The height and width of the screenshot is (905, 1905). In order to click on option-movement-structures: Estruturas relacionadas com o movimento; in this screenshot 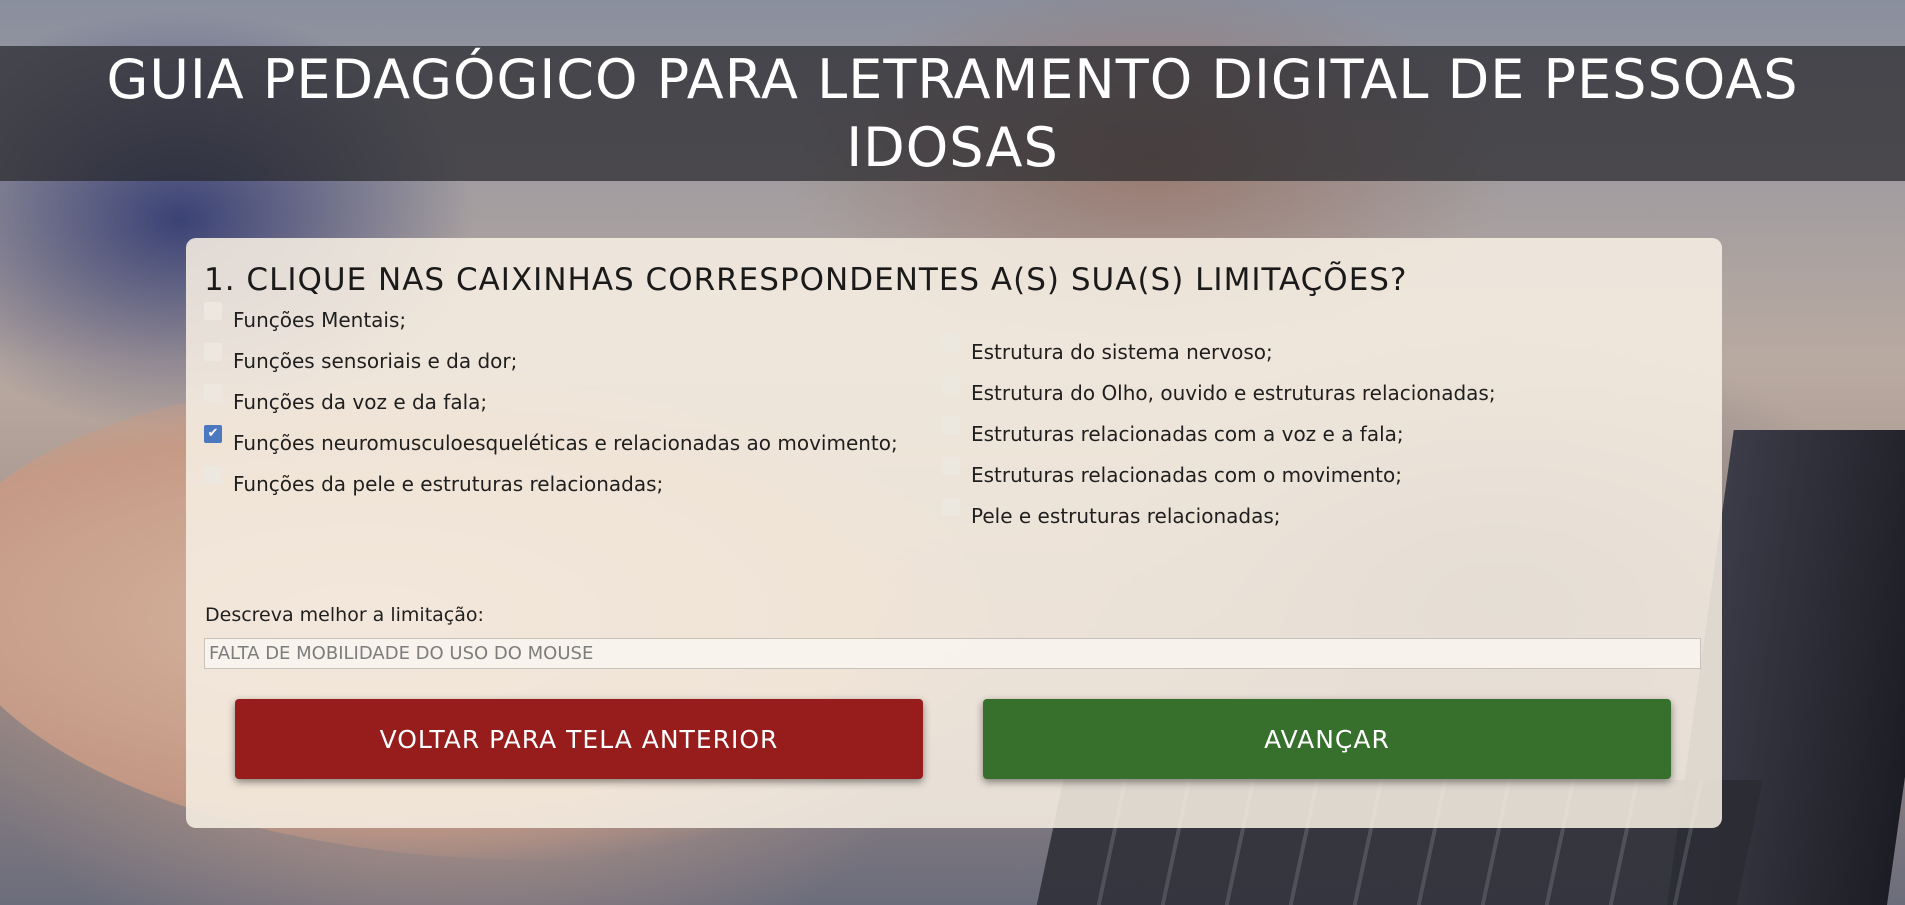, I will do `click(1312, 474)`.